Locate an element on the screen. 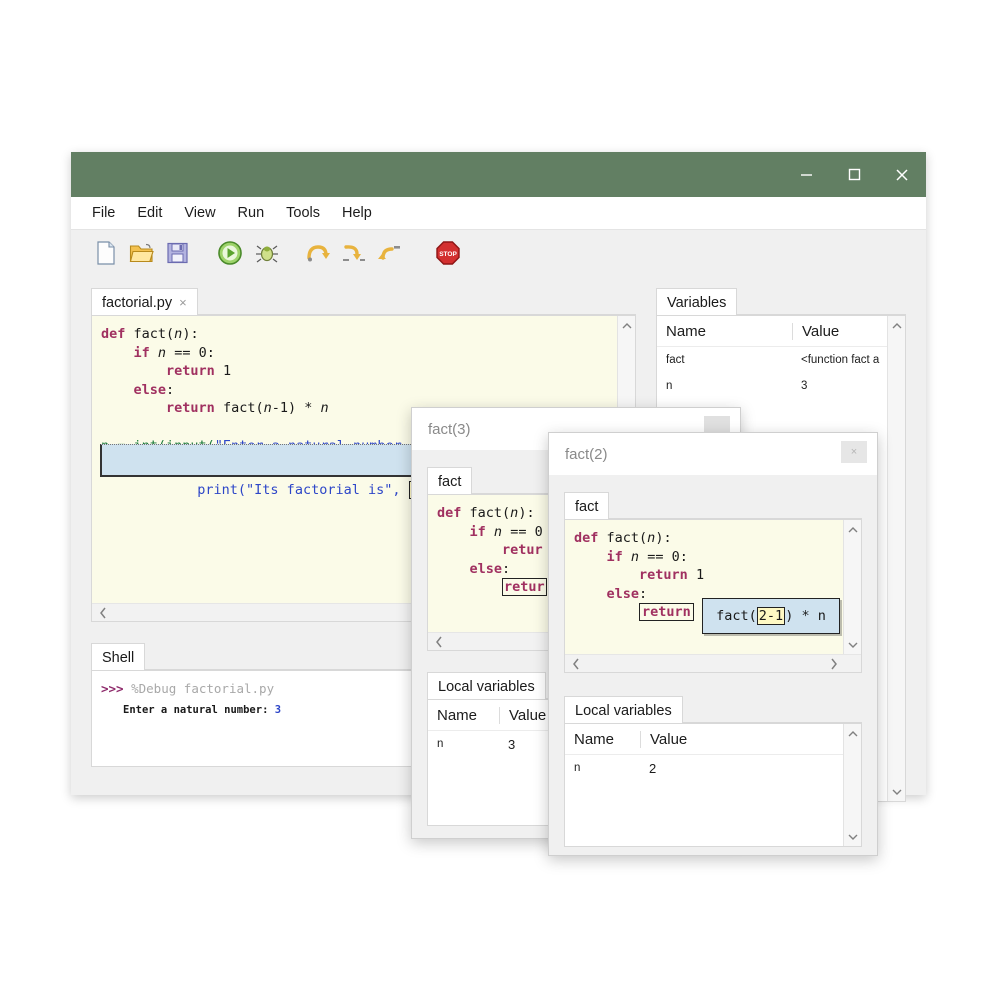 This screenshot has width=1001, height=1001. tab-local-variables-3: Local variables is located at coordinates (486, 686).